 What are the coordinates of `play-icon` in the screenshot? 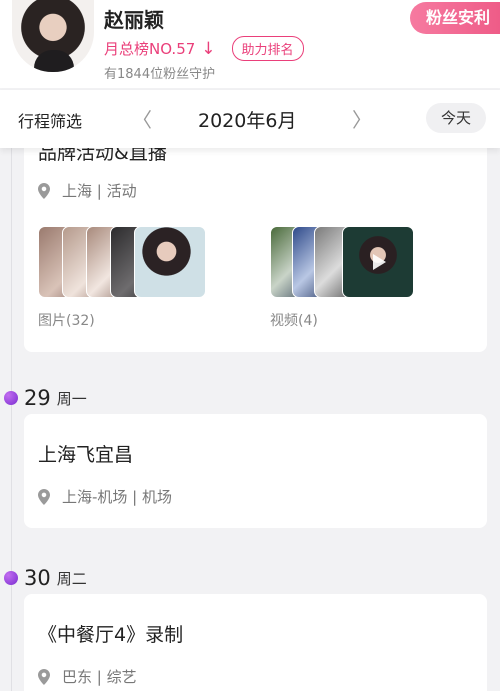 It's located at (379, 262).